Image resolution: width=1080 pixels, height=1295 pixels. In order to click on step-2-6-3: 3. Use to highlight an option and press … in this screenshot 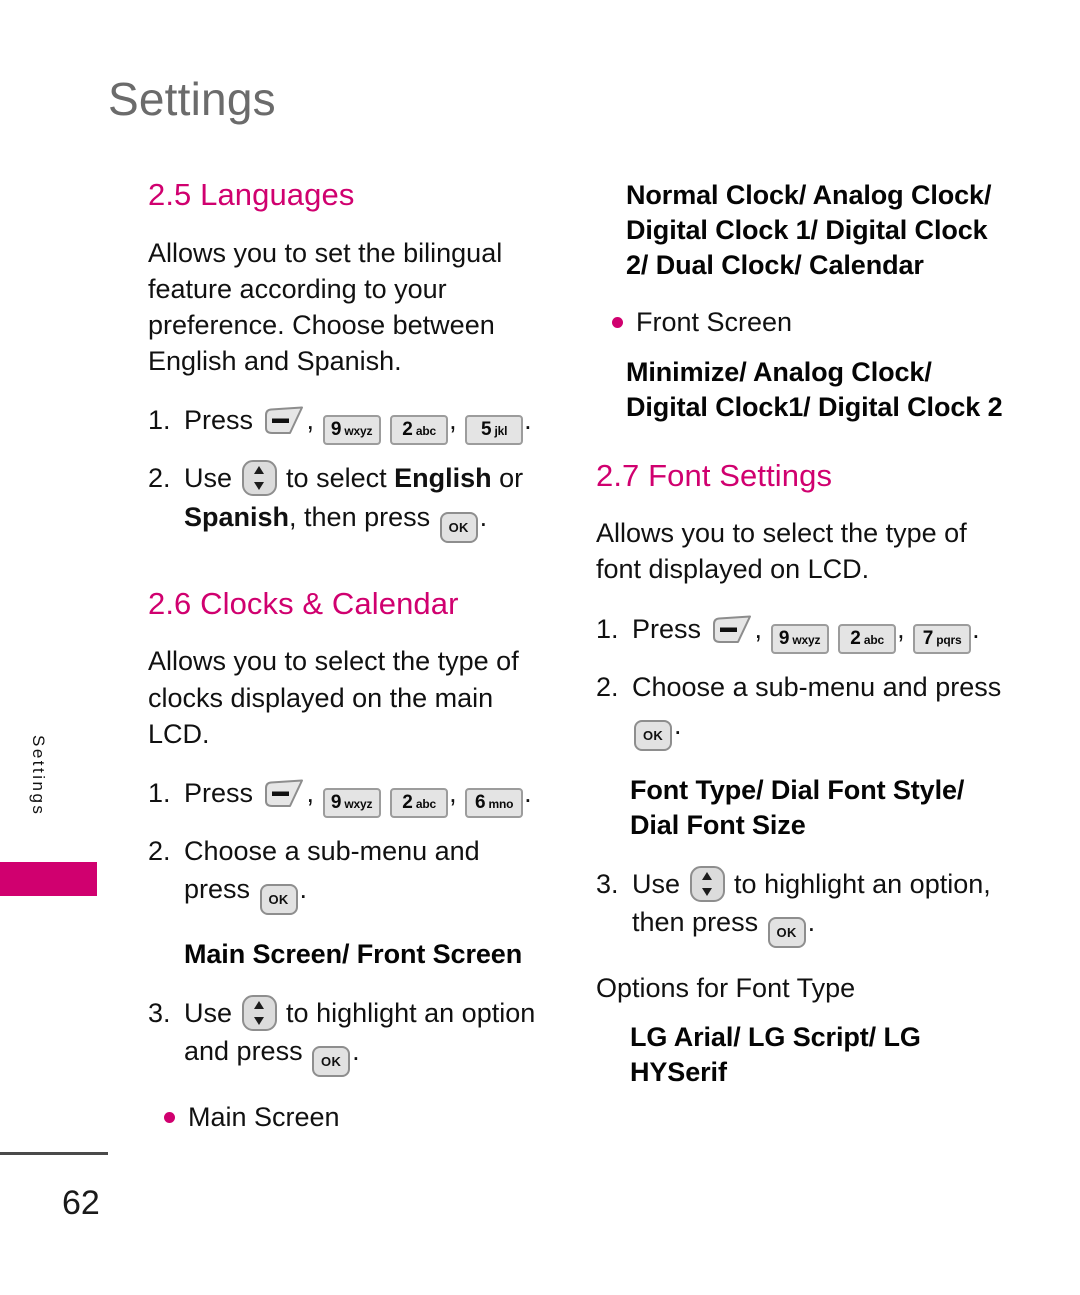, I will do `click(350, 1036)`.